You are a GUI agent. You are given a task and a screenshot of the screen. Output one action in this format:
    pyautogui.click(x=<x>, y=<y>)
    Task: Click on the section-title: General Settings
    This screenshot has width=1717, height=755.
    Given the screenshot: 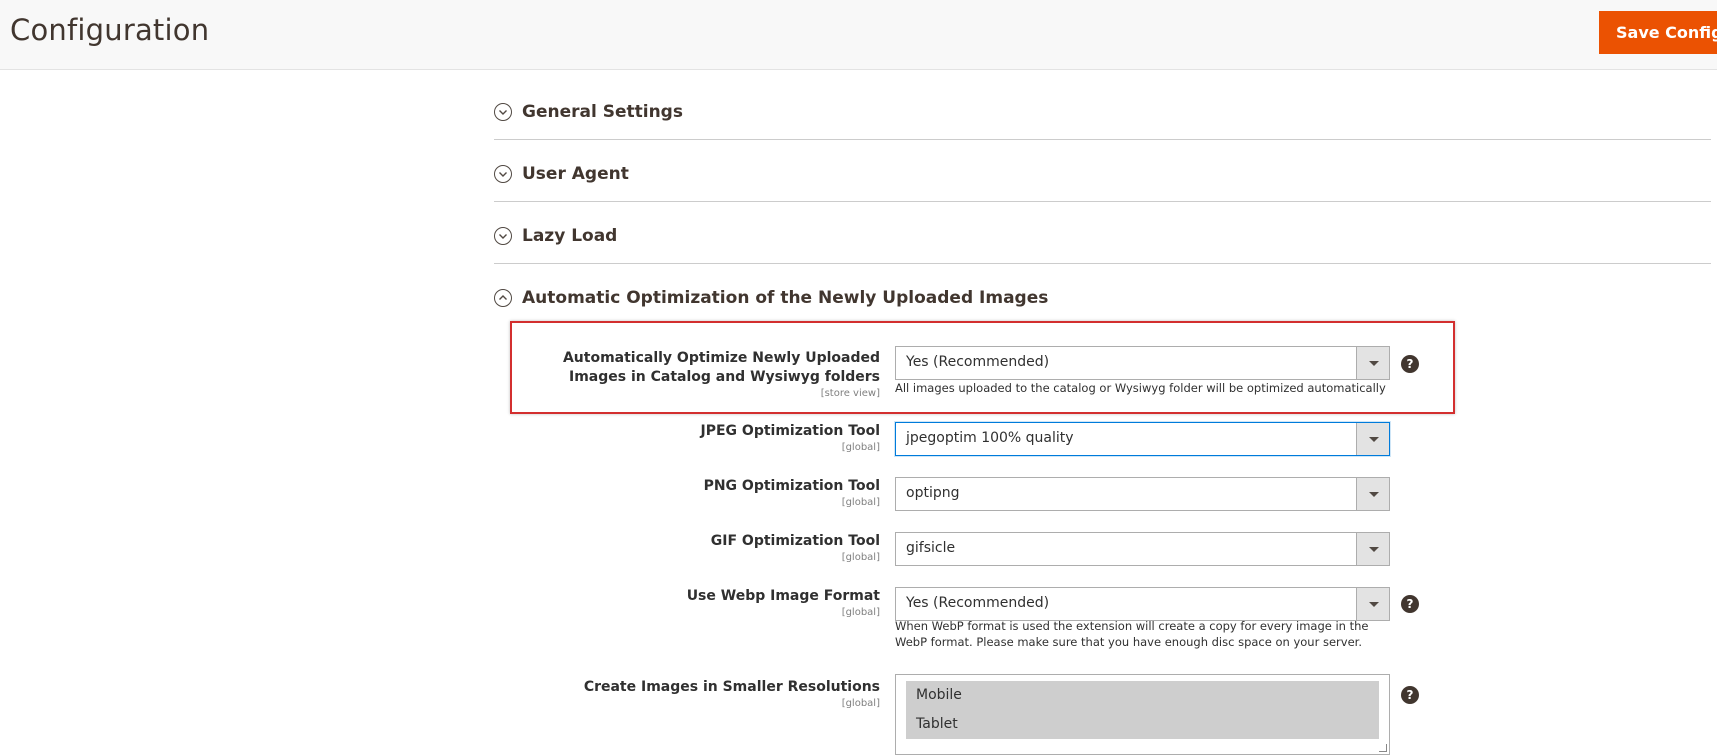 What is the action you would take?
    pyautogui.click(x=602, y=112)
    